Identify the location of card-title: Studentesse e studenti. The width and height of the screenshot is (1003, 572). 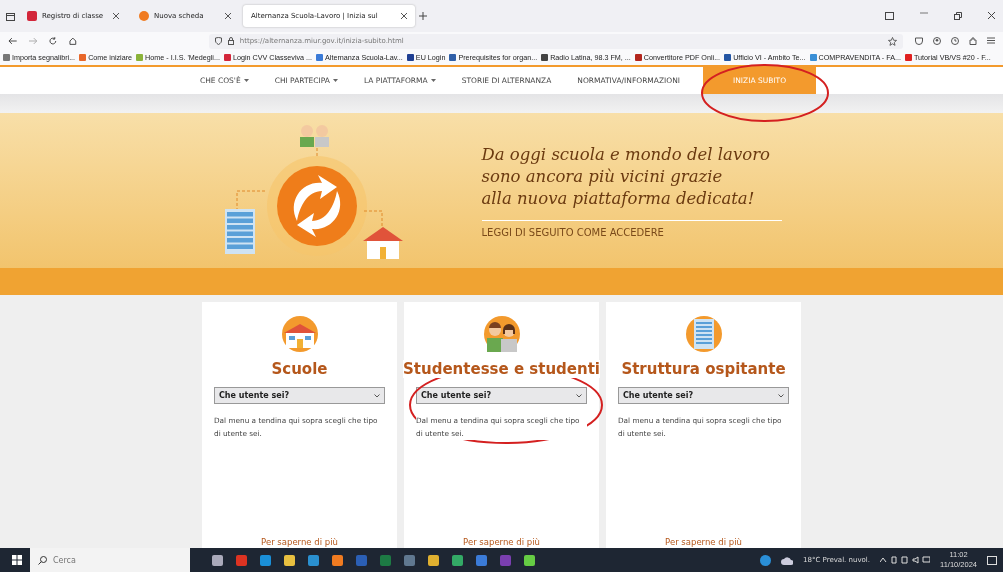
(501, 369).